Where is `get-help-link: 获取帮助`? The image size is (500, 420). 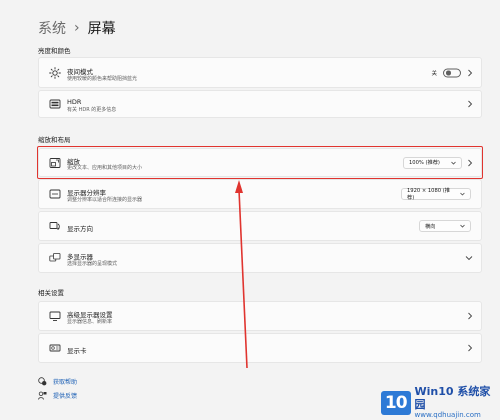 get-help-link: 获取帮助 is located at coordinates (57, 381).